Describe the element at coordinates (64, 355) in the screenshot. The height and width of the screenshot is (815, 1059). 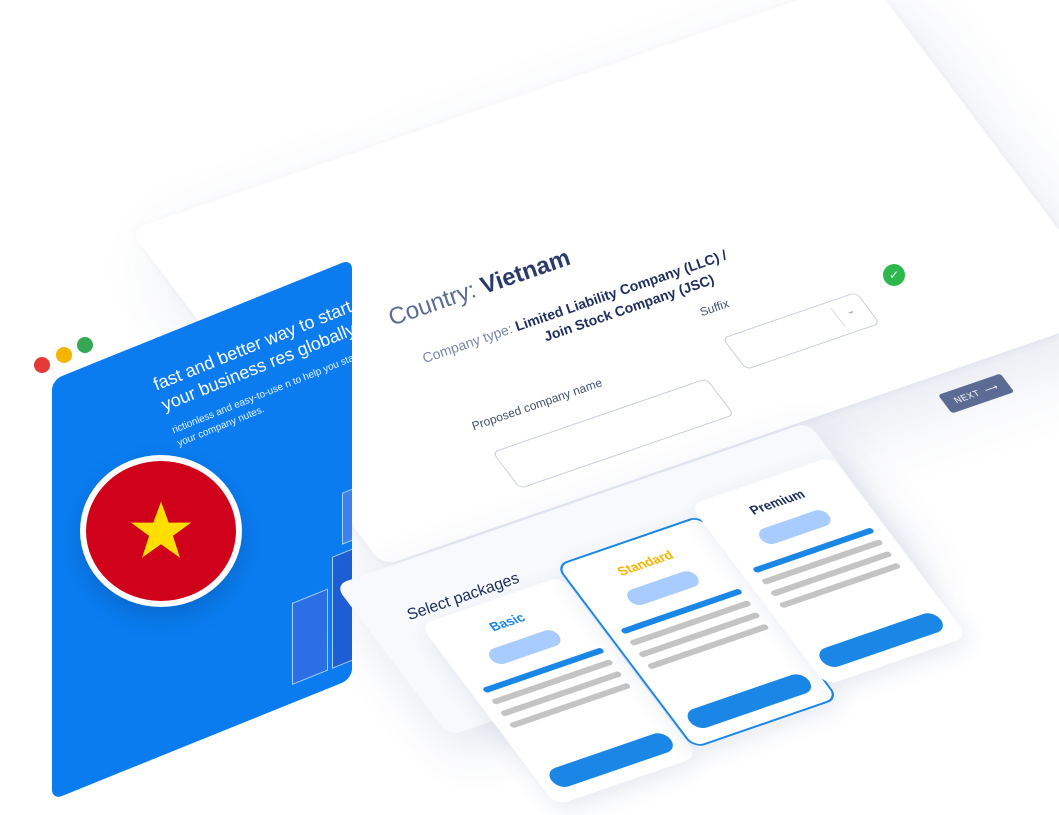
I see `window-minimize-dot` at that location.